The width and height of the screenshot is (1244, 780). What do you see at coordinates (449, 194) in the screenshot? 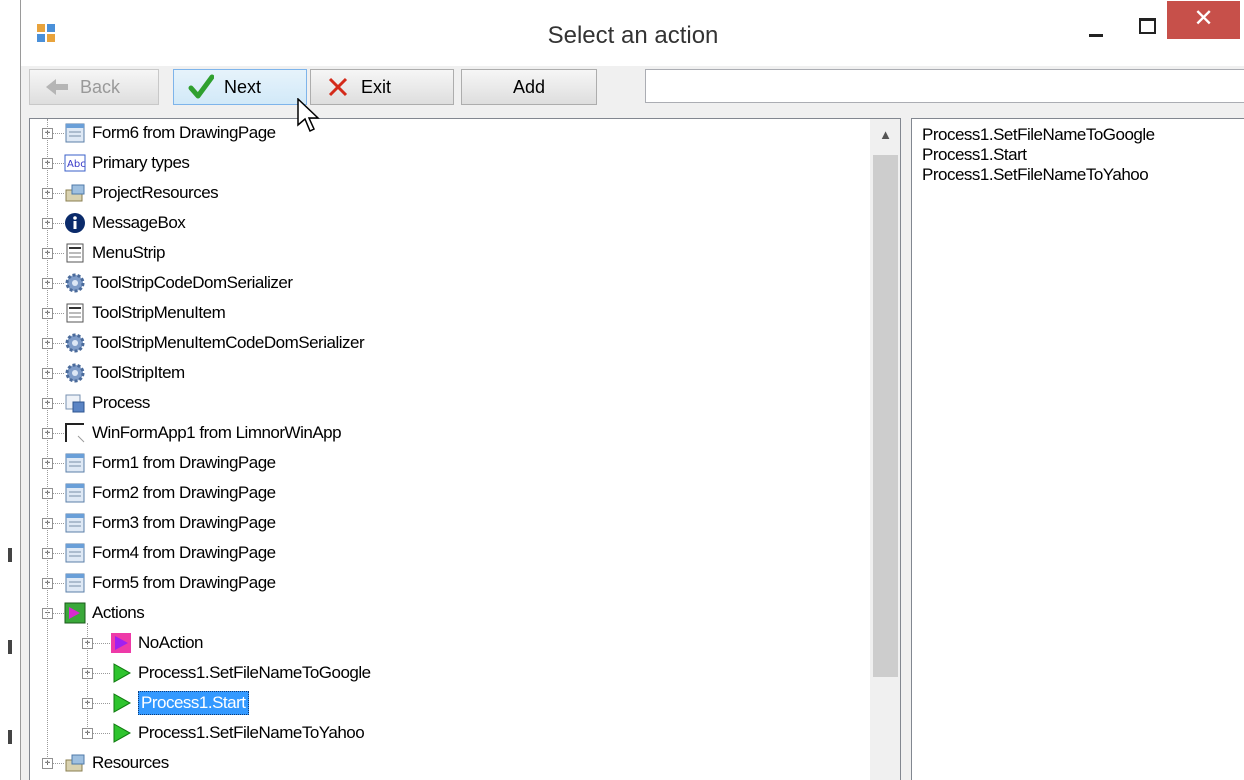
I see `tree-node: + ProjectResources` at bounding box center [449, 194].